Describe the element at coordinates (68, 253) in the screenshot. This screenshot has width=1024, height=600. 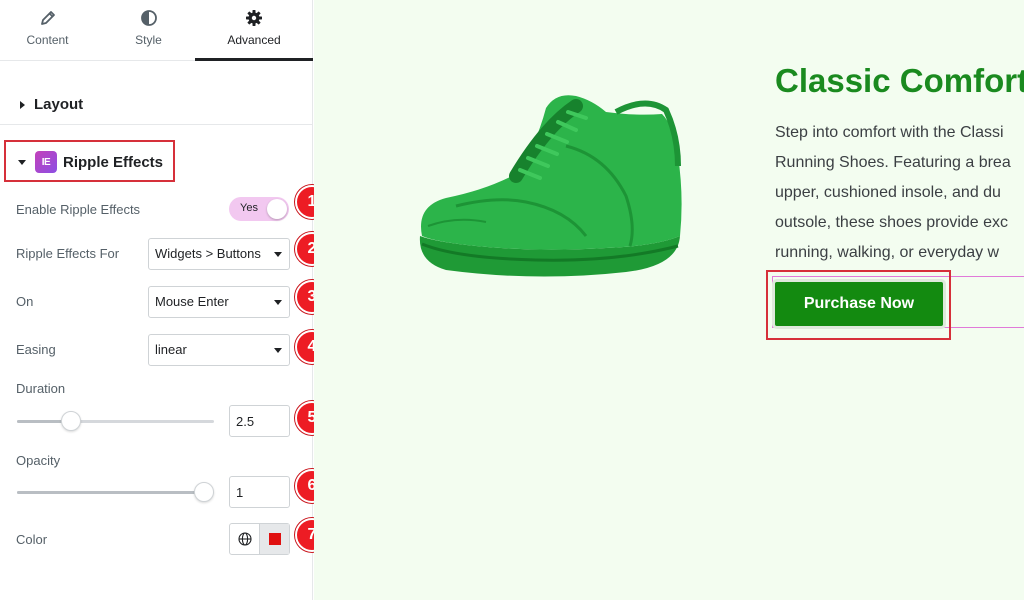
I see `ripple-effects-for-label: Ripple Effects For` at that location.